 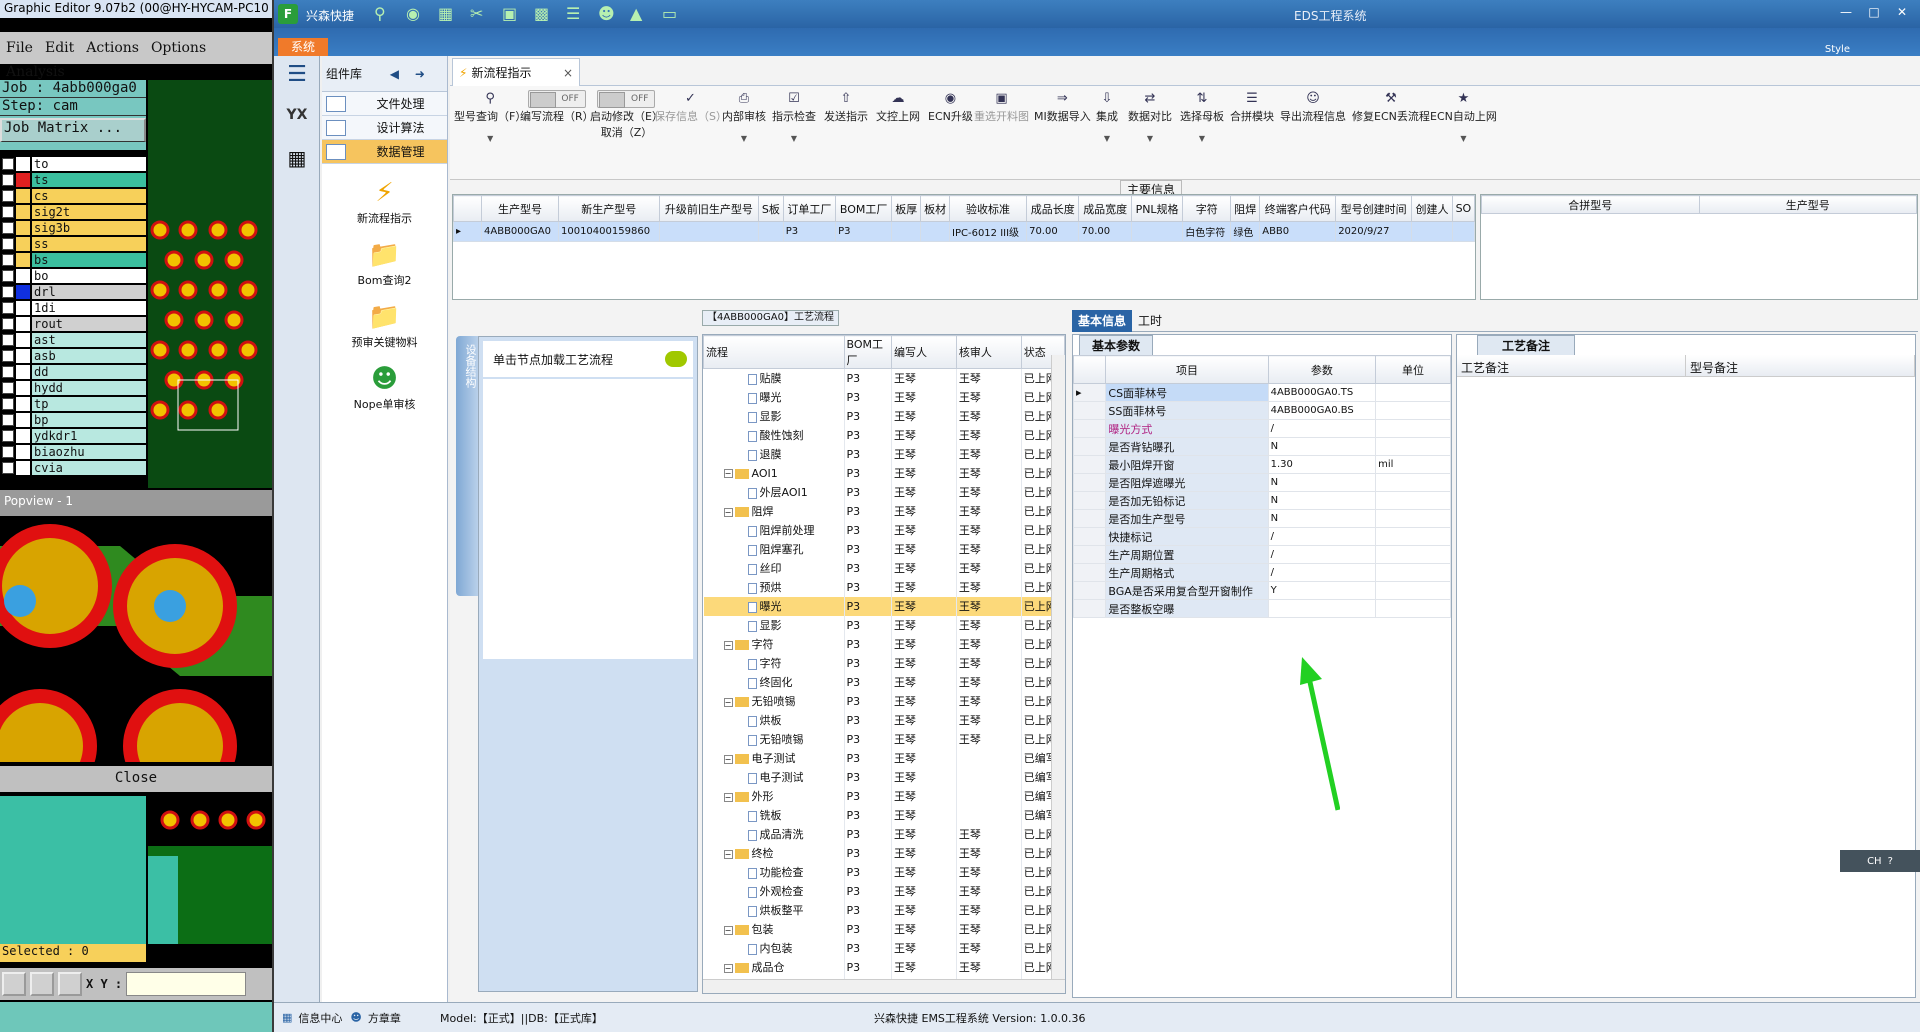 I want to click on table-row: 成品清洗 P3 王琴 王琴 已上网, so click(x=884, y=834).